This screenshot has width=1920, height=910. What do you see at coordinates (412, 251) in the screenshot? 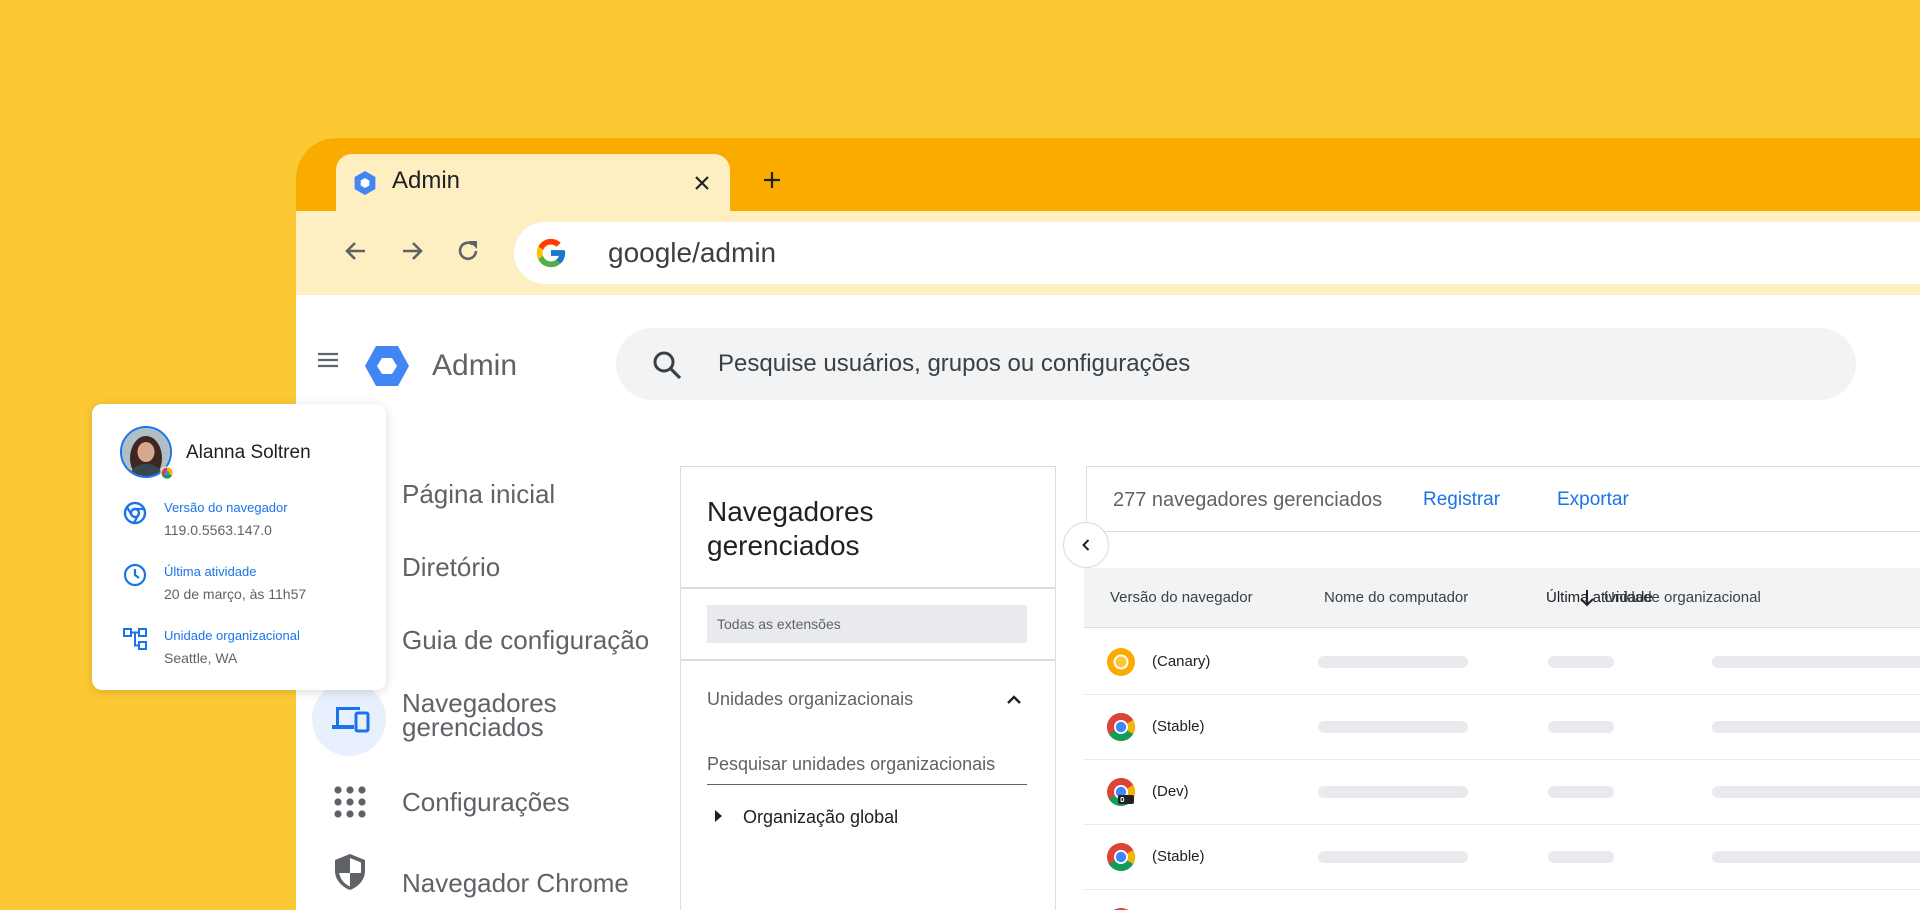
I see `forward-arrow-icon` at bounding box center [412, 251].